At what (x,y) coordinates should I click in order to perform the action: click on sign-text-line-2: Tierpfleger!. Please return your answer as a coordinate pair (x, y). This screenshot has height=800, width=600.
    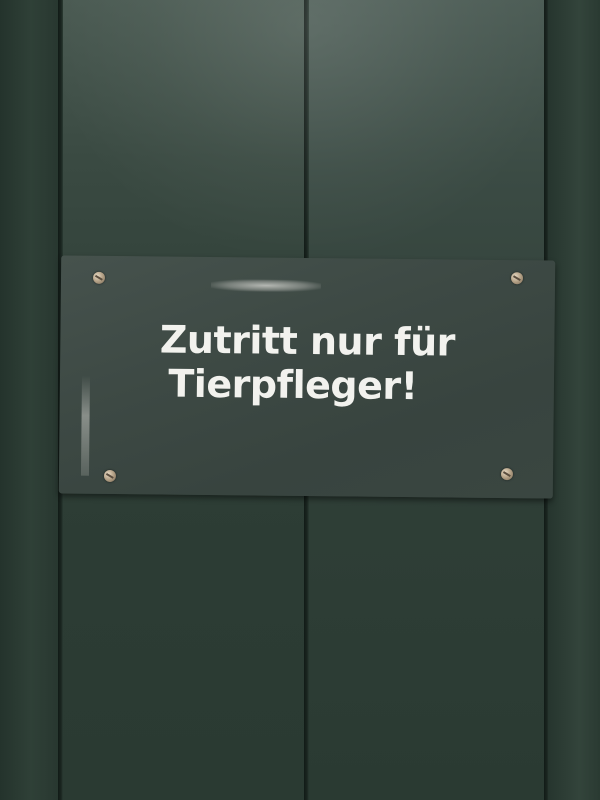
    Looking at the image, I should click on (293, 385).